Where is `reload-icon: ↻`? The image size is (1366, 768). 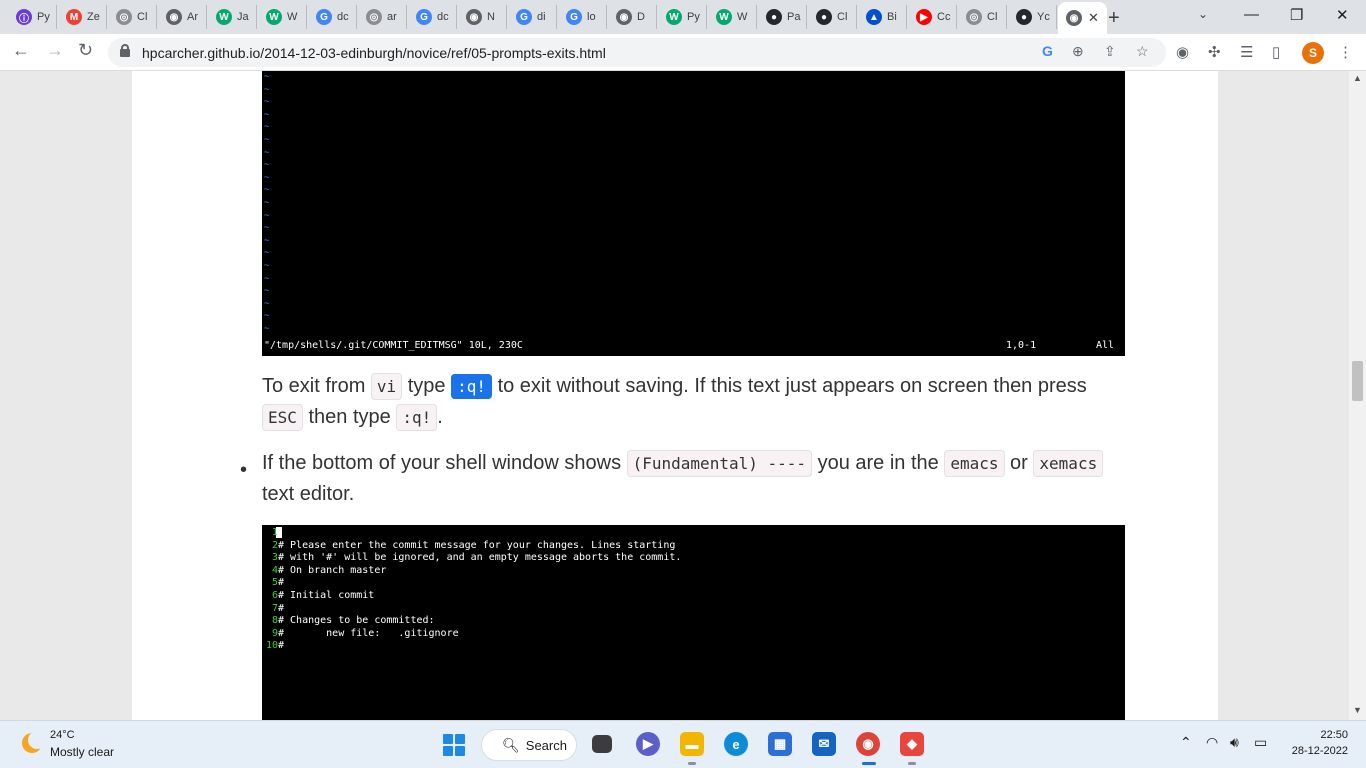
reload-icon: ↻ is located at coordinates (85, 50).